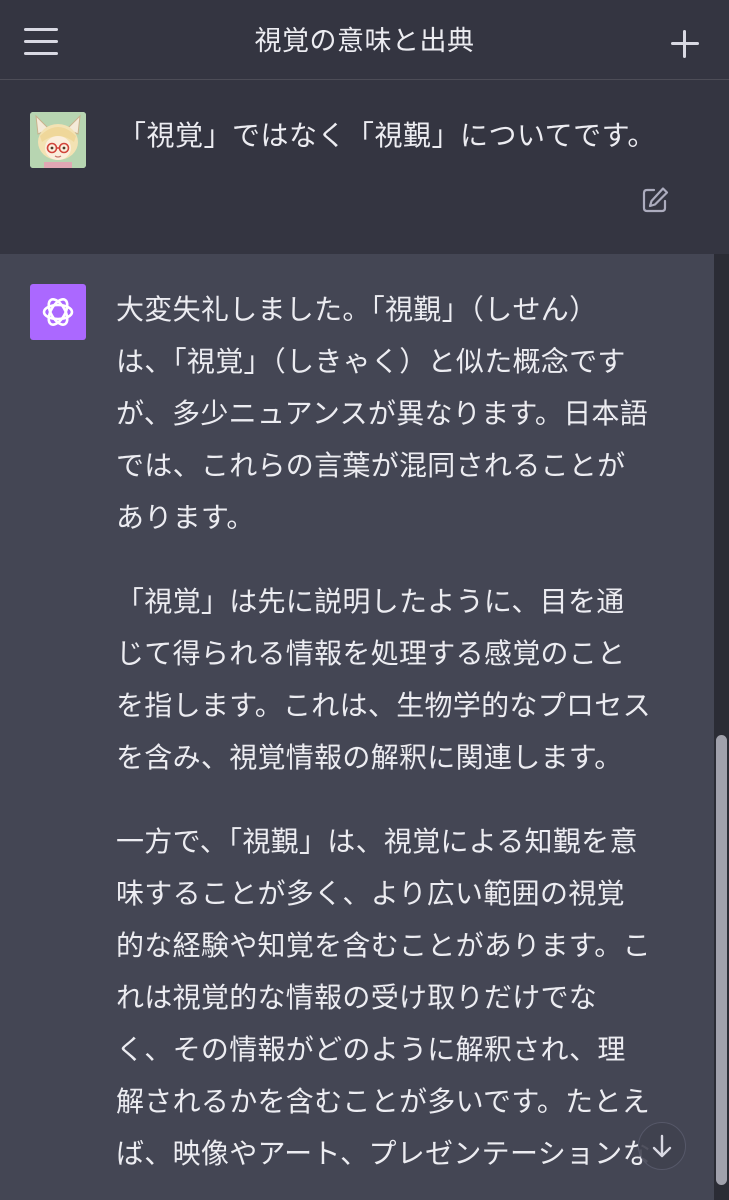  Describe the element at coordinates (364, 167) in the screenshot. I see `user-message: 「視覚」ではなく「視覲」についてです。` at that location.